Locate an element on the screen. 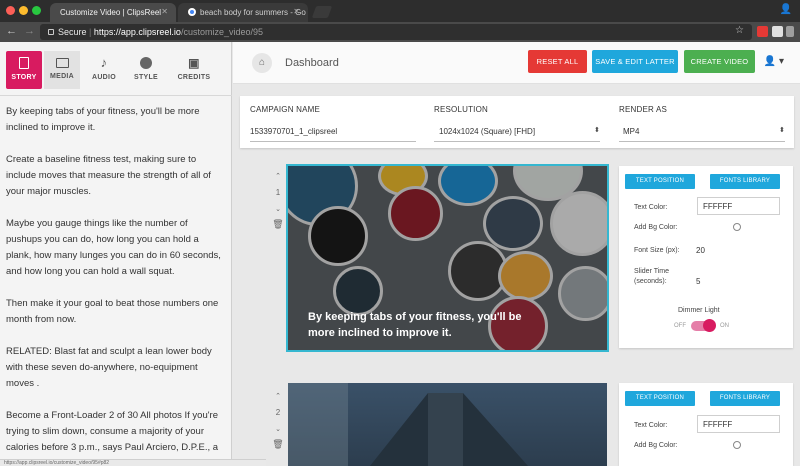 This screenshot has height=466, width=800. audio-icon: ♪ is located at coordinates (104, 62).